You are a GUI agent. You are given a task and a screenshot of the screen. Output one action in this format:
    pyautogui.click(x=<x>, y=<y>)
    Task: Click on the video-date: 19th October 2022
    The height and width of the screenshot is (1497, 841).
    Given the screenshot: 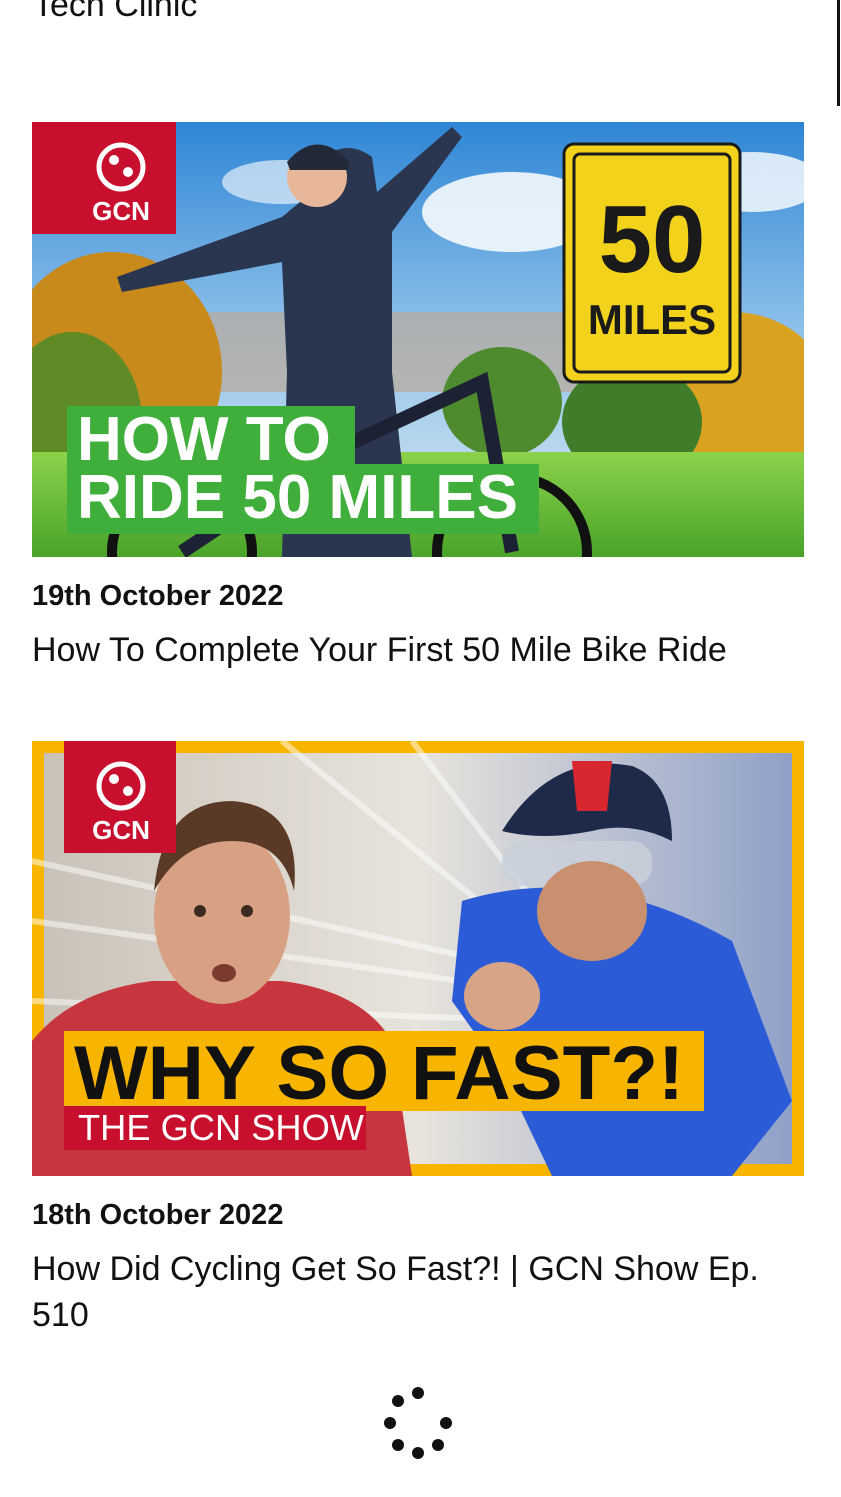 What is the action you would take?
    pyautogui.click(x=158, y=596)
    